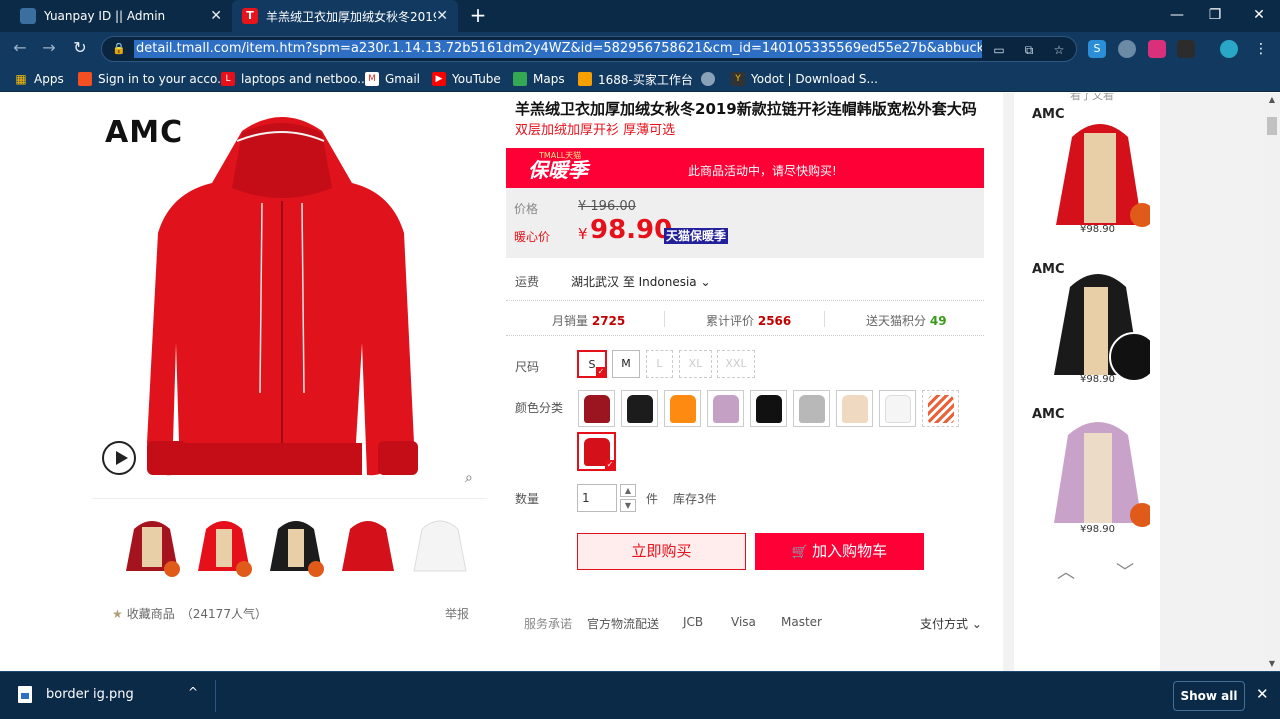 The height and width of the screenshot is (719, 1280). I want to click on 1688-icon, so click(585, 79).